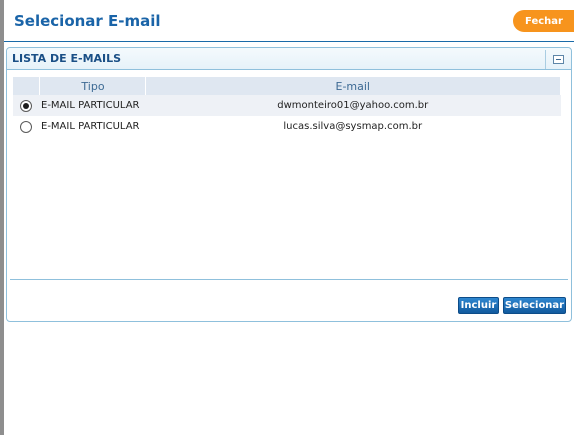 The image size is (574, 435). What do you see at coordinates (87, 21) in the screenshot?
I see `page-title: Selecionar E-mail` at bounding box center [87, 21].